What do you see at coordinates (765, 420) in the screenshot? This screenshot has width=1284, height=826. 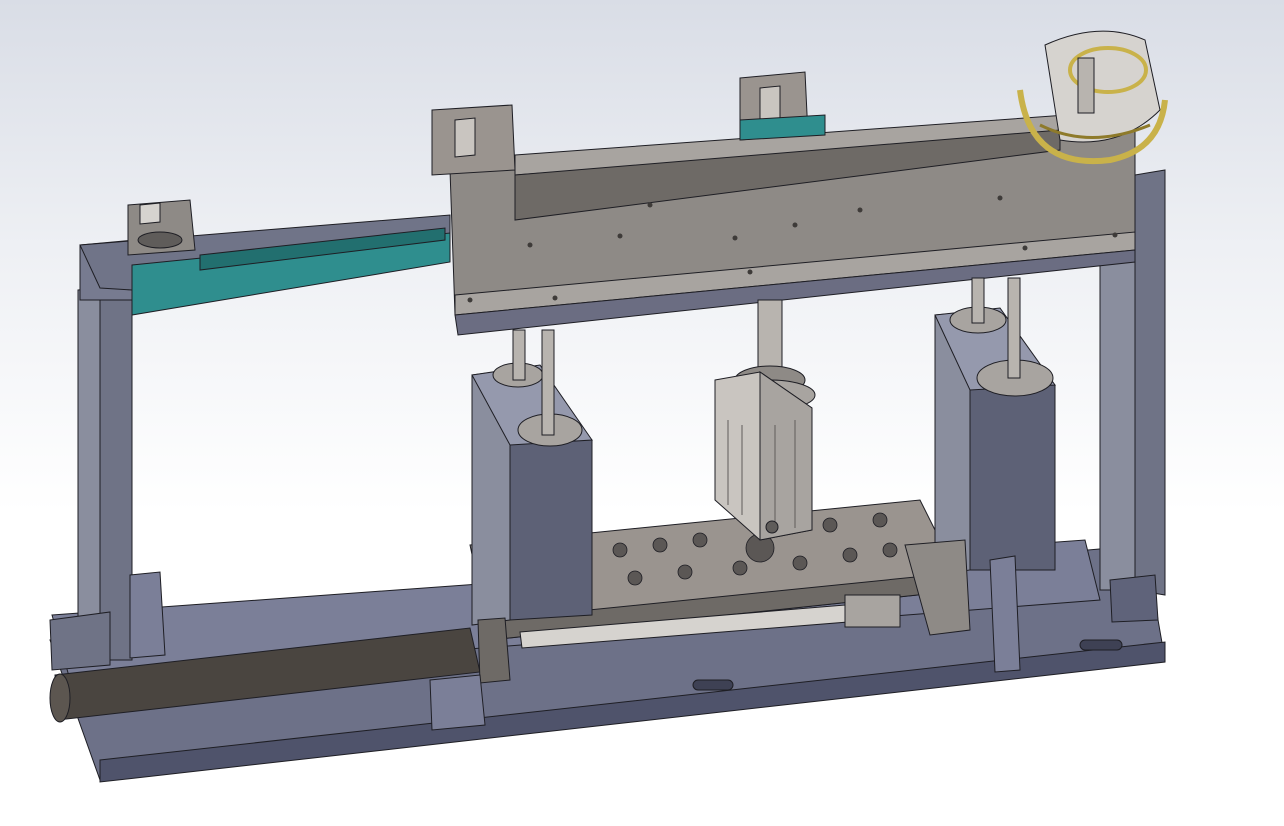 I see `center-air-cylinder` at bounding box center [765, 420].